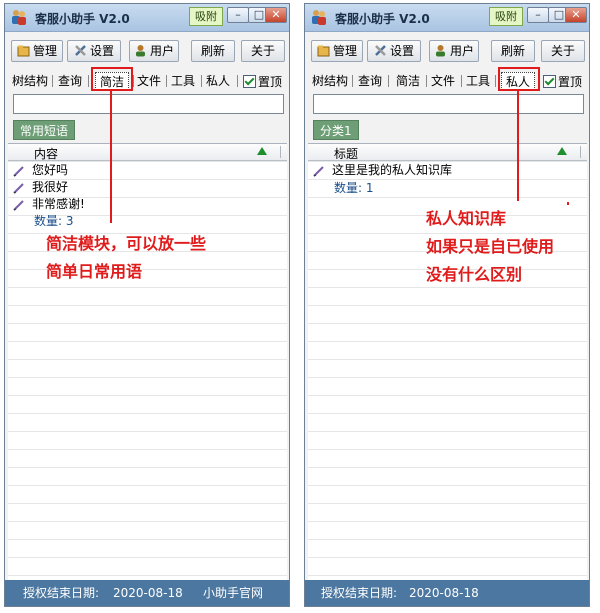 The image size is (600, 613). What do you see at coordinates (44, 130) in the screenshot?
I see `category-tag: 常用短语` at bounding box center [44, 130].